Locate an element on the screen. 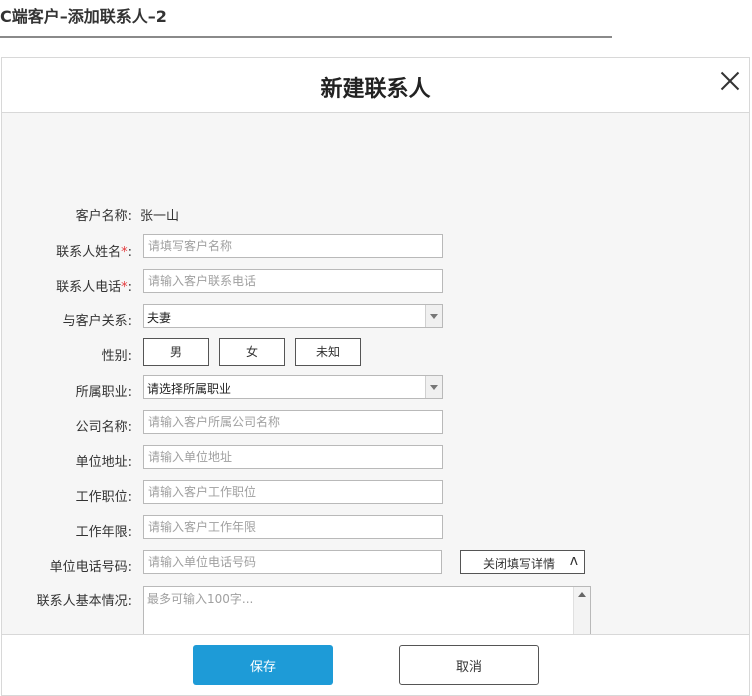 The width and height of the screenshot is (752, 696). dialog-footer: 保存 取消 is located at coordinates (375, 664).